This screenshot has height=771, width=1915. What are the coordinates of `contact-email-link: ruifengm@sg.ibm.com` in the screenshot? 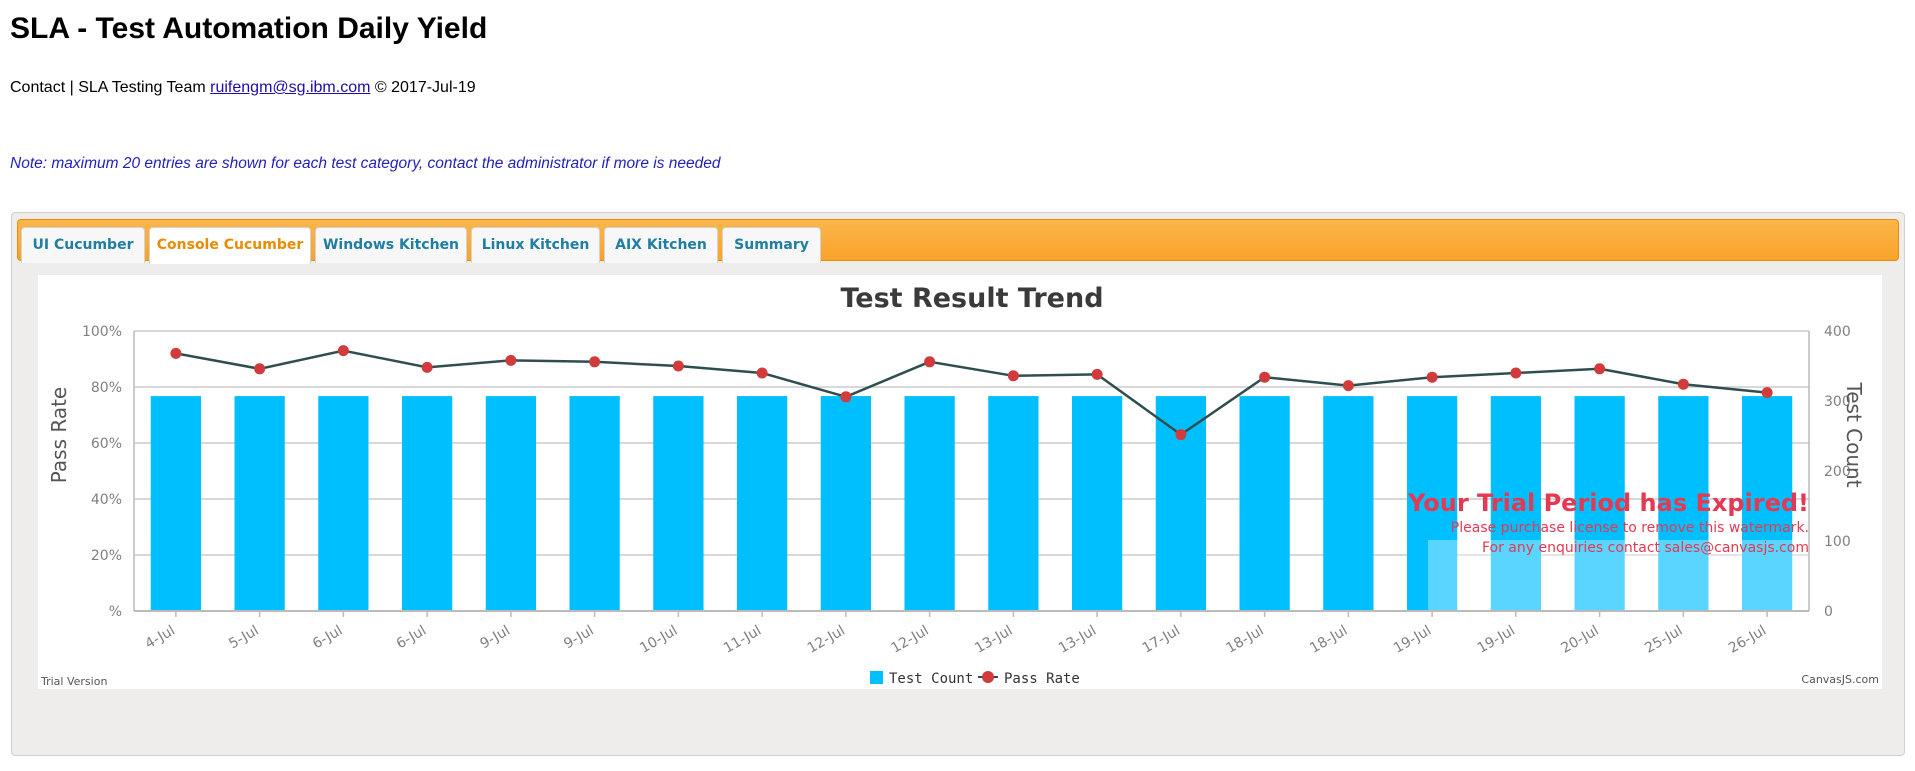 It's located at (290, 87).